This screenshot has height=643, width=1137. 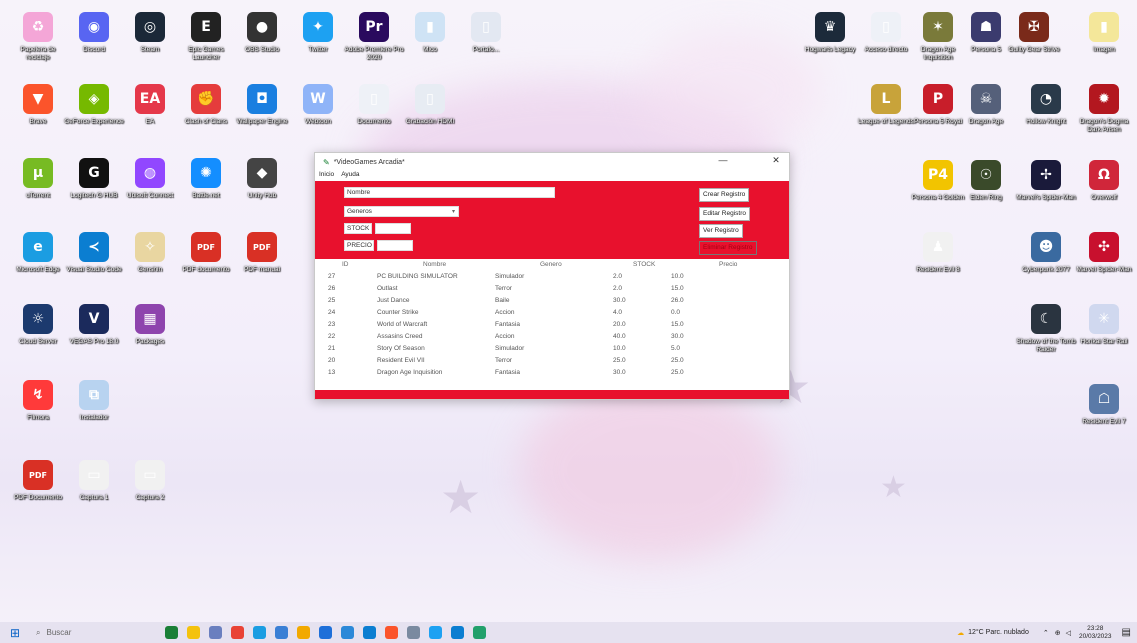 What do you see at coordinates (100, 632) in the screenshot?
I see `taskbar-search: ⌕ Buscar` at bounding box center [100, 632].